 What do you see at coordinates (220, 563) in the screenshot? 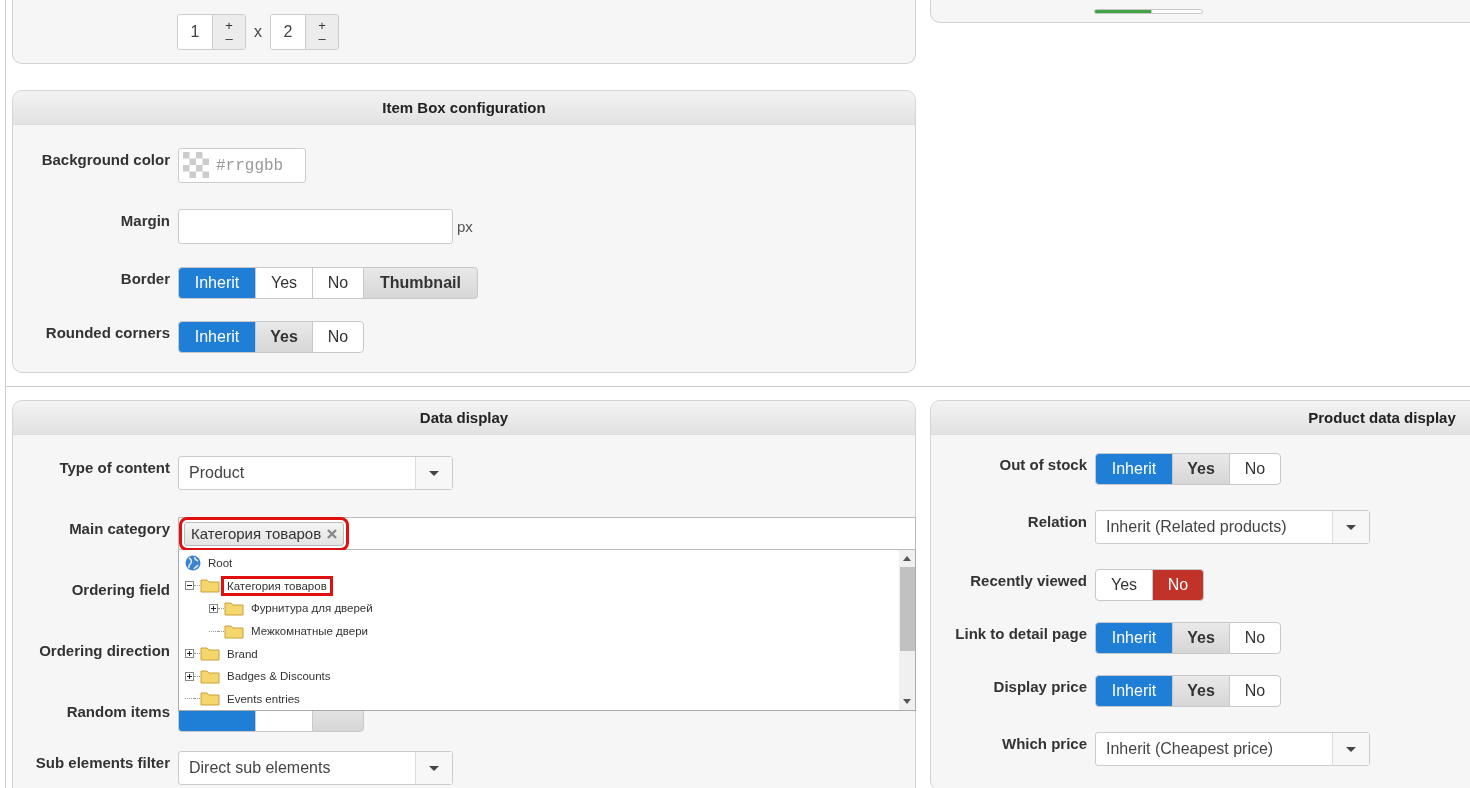
I see `tree-item: Root` at bounding box center [220, 563].